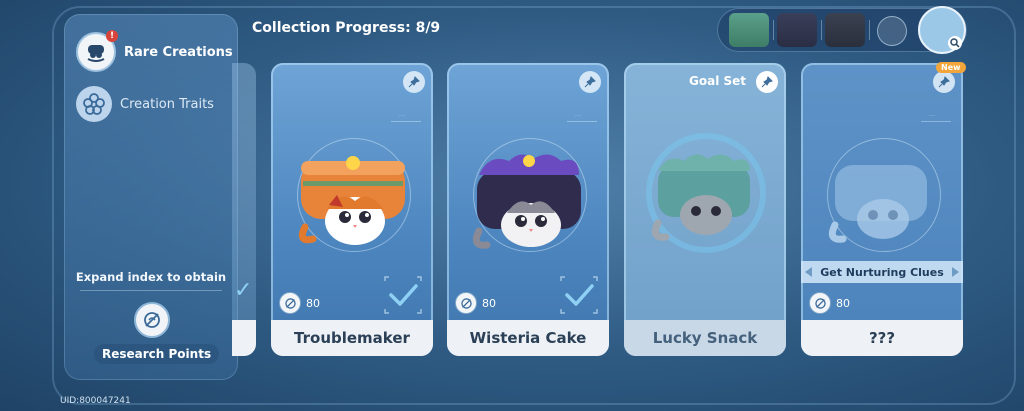  Describe the element at coordinates (877, 204) in the screenshot. I see `creature-silhouette-icon` at that location.